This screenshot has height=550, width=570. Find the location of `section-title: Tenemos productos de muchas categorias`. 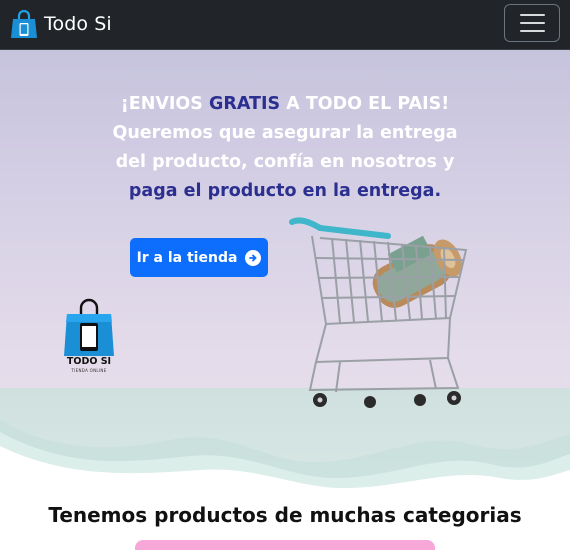

section-title: Tenemos productos de muchas categorias is located at coordinates (285, 515).